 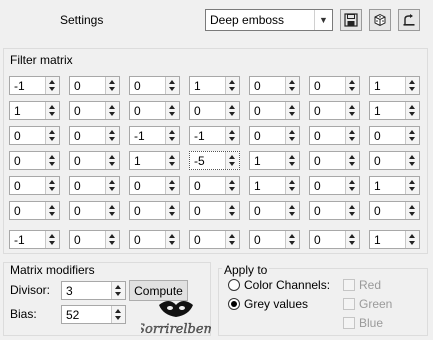 What do you see at coordinates (274, 239) in the screenshot?
I see `matrix-cell-r7-c5: 0` at bounding box center [274, 239].